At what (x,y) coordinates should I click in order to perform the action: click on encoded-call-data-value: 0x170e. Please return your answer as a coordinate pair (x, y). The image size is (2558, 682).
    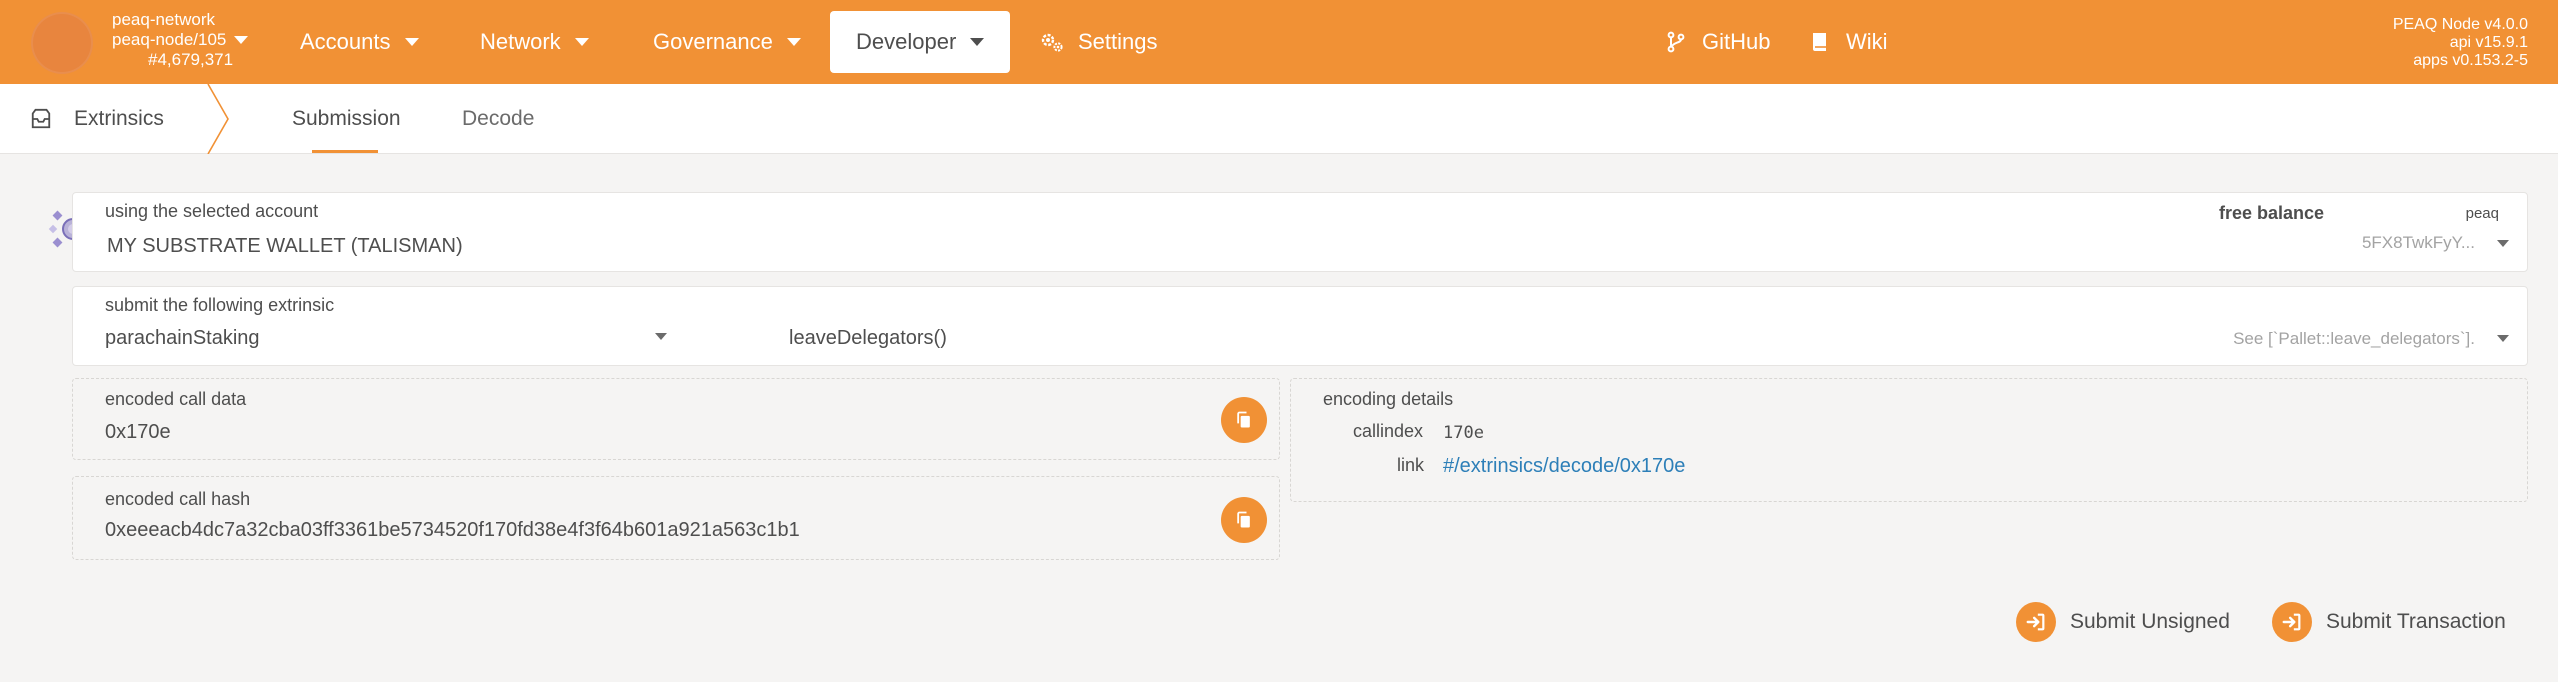
    Looking at the image, I should click on (138, 432).